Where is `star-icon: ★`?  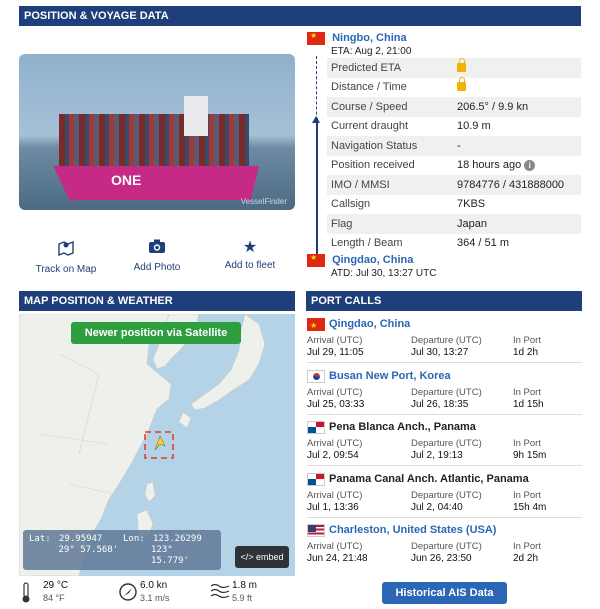 star-icon: ★ is located at coordinates (250, 247).